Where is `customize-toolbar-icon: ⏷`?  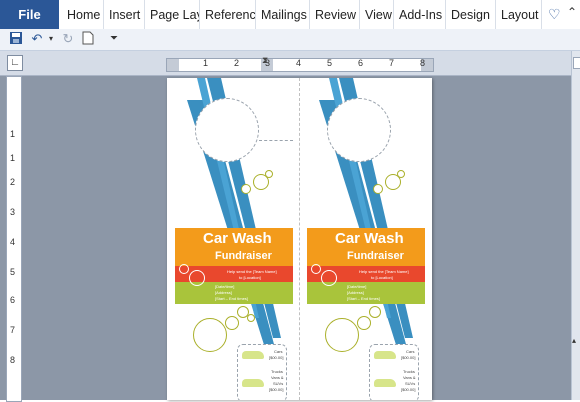
customize-toolbar-icon: ⏷ is located at coordinates (114, 39).